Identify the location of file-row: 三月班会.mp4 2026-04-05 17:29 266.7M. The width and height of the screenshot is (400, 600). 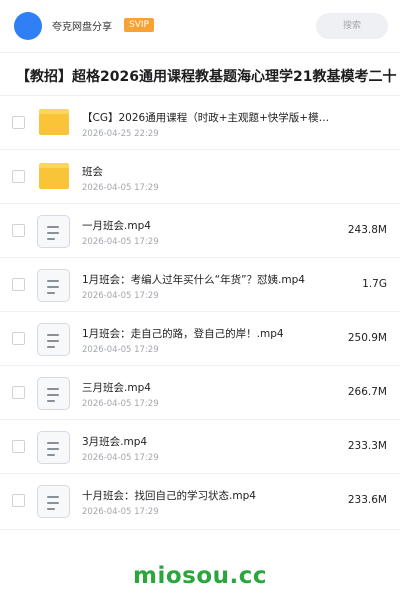
(200, 393).